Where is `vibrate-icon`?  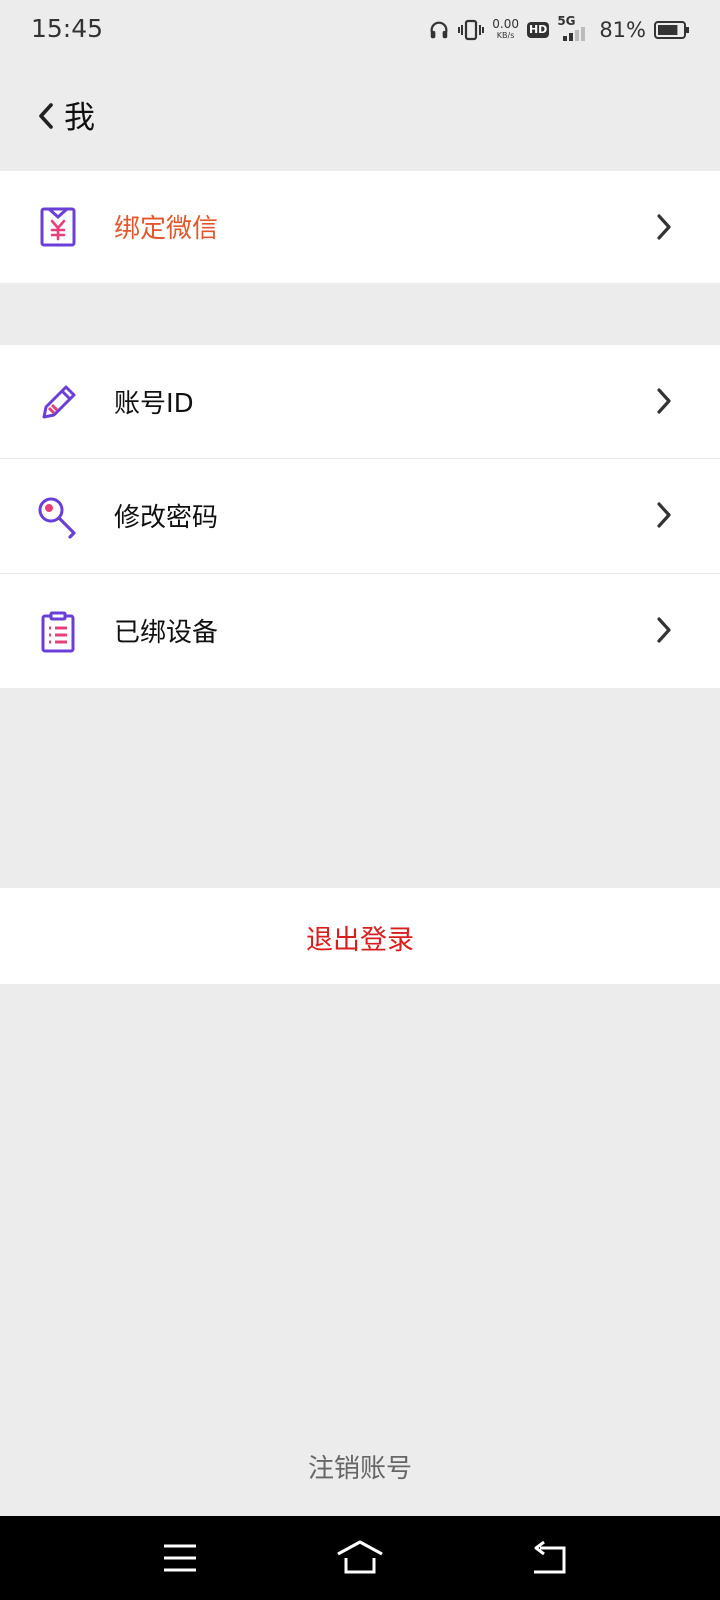
vibrate-icon is located at coordinates (471, 30).